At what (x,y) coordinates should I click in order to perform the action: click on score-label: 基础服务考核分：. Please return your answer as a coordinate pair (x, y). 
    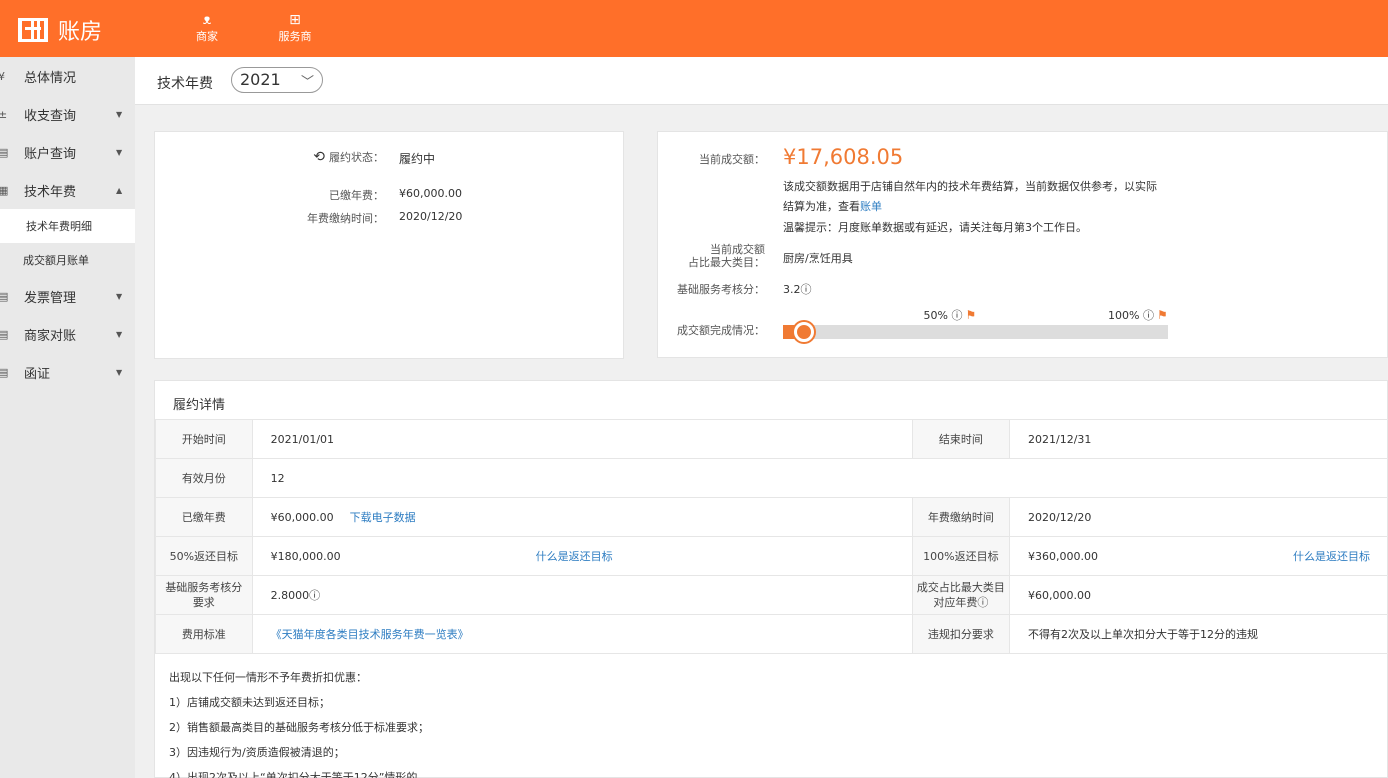
    Looking at the image, I should click on (721, 289).